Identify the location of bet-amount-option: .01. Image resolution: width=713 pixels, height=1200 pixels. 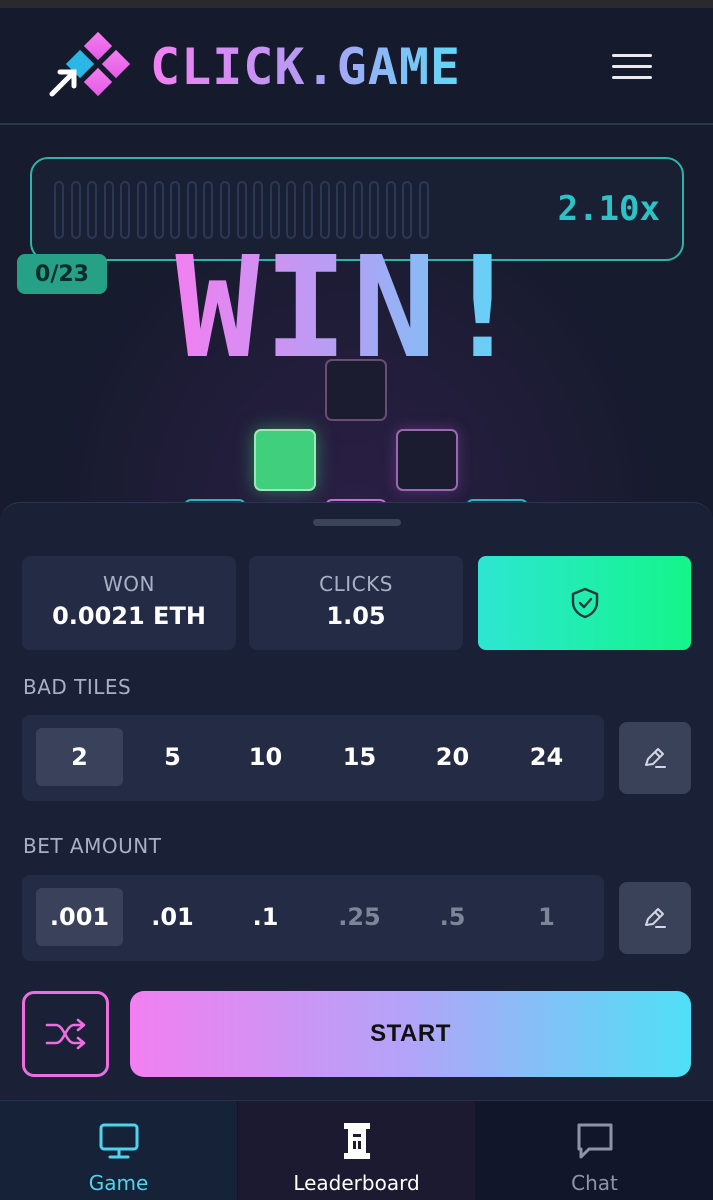
(172, 917).